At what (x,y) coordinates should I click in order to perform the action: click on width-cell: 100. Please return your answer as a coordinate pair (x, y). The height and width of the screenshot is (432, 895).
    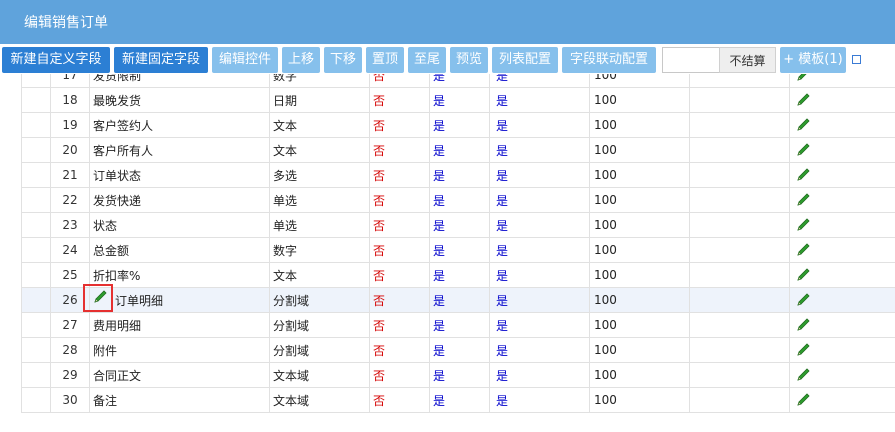
    Looking at the image, I should click on (639, 375).